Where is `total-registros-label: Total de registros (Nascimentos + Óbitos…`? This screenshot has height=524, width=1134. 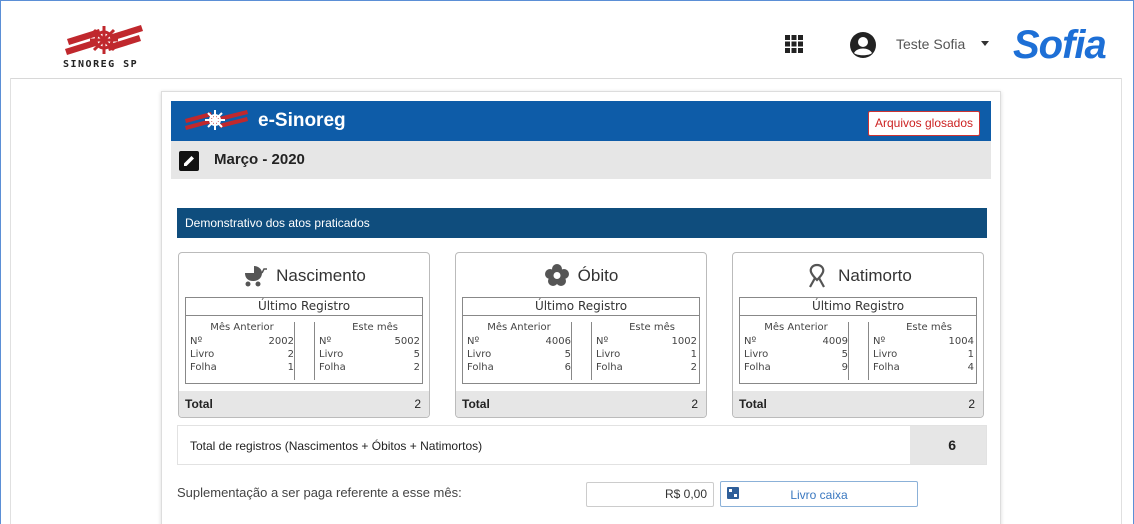 total-registros-label: Total de registros (Nascimentos + Óbitos… is located at coordinates (336, 446).